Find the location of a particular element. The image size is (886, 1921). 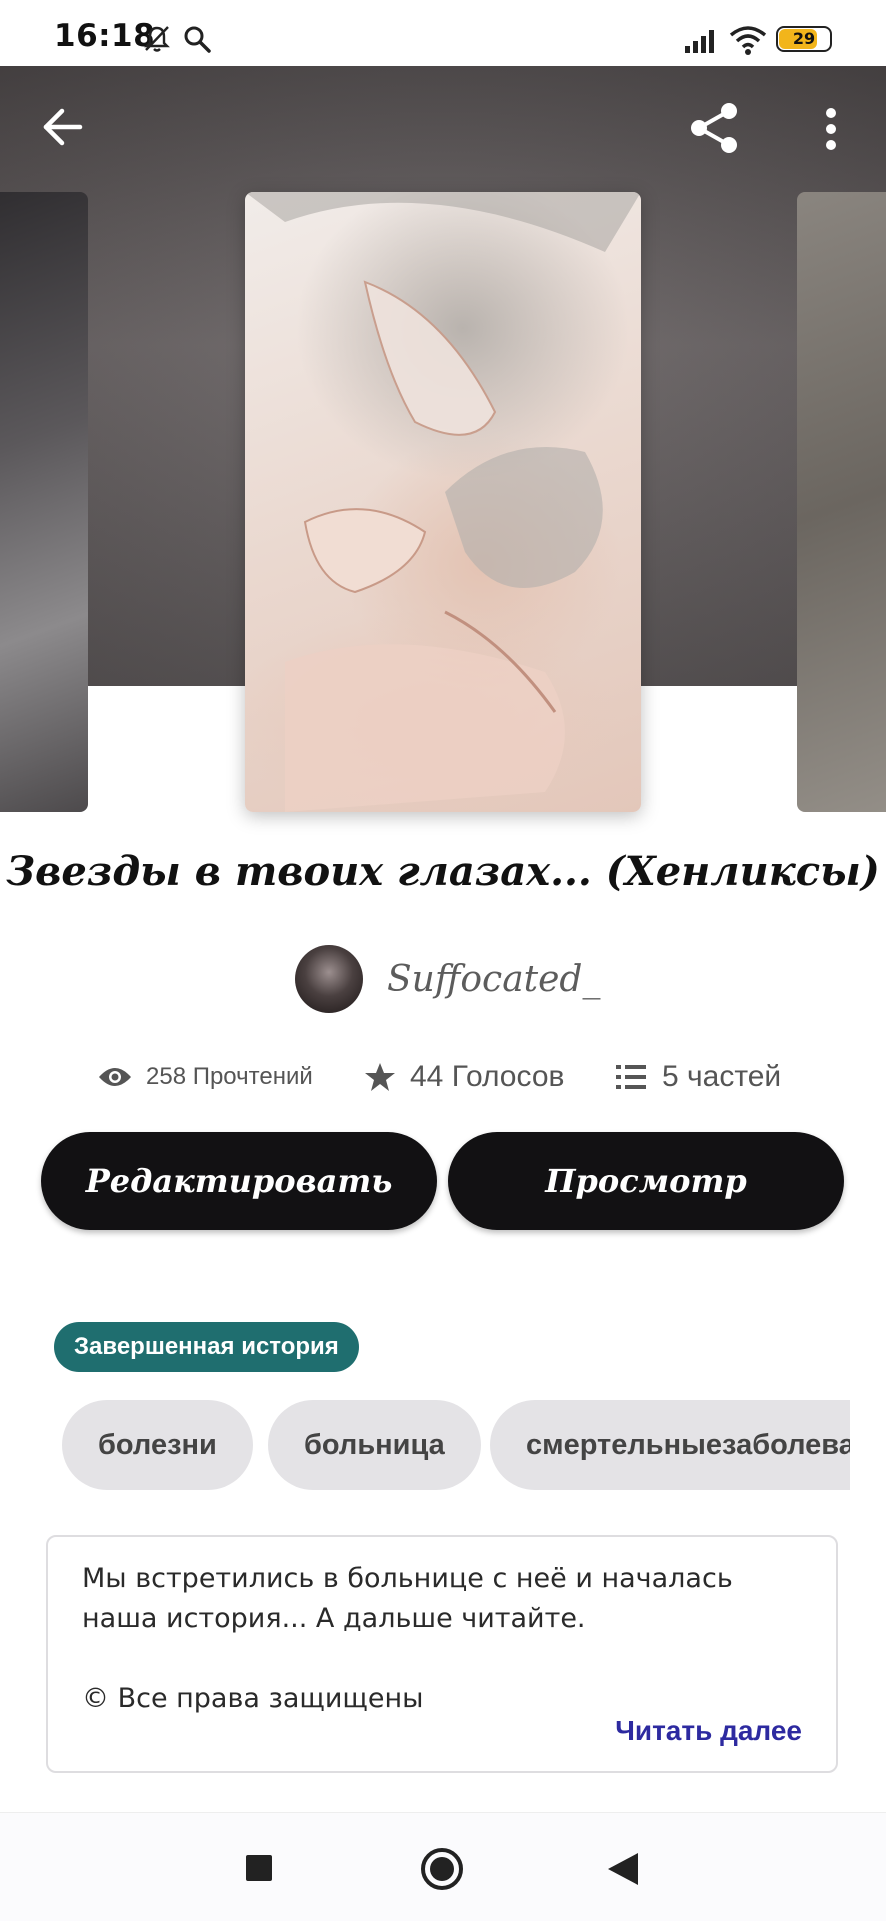

status-badge: Завершенная история is located at coordinates (206, 1347).